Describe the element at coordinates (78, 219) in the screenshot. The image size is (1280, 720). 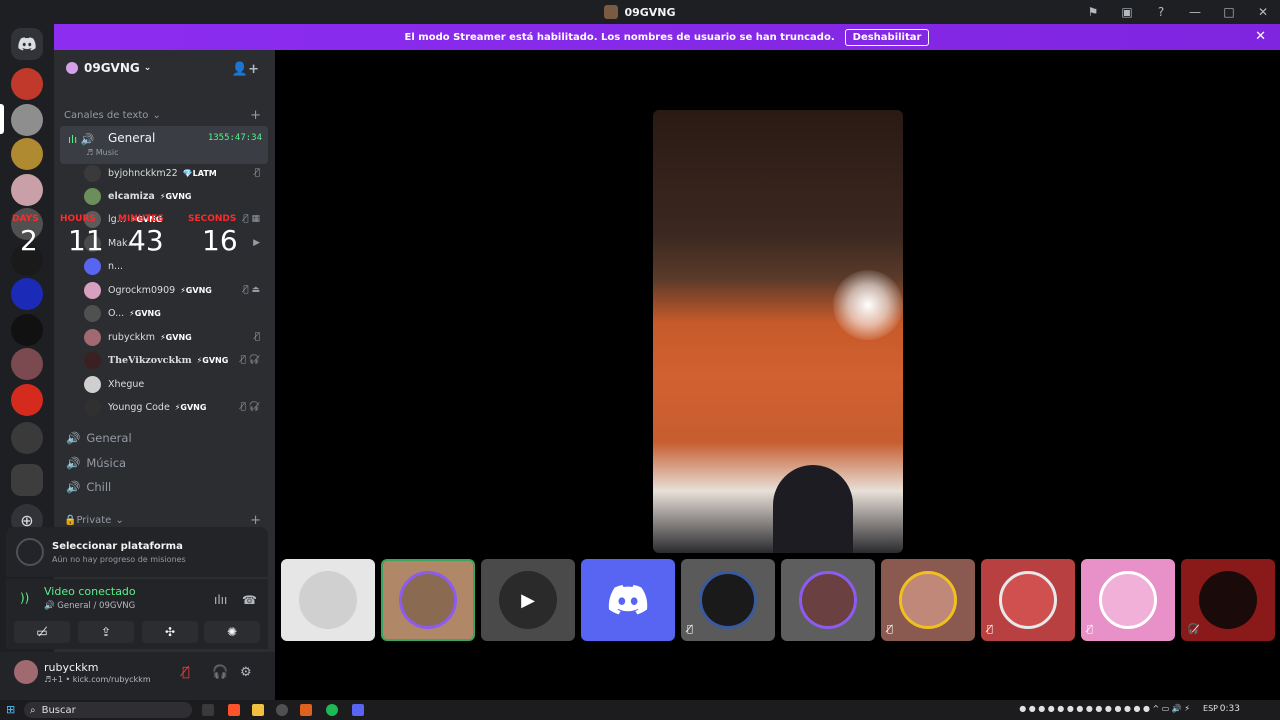
I see `countdown-label: HOURS` at that location.